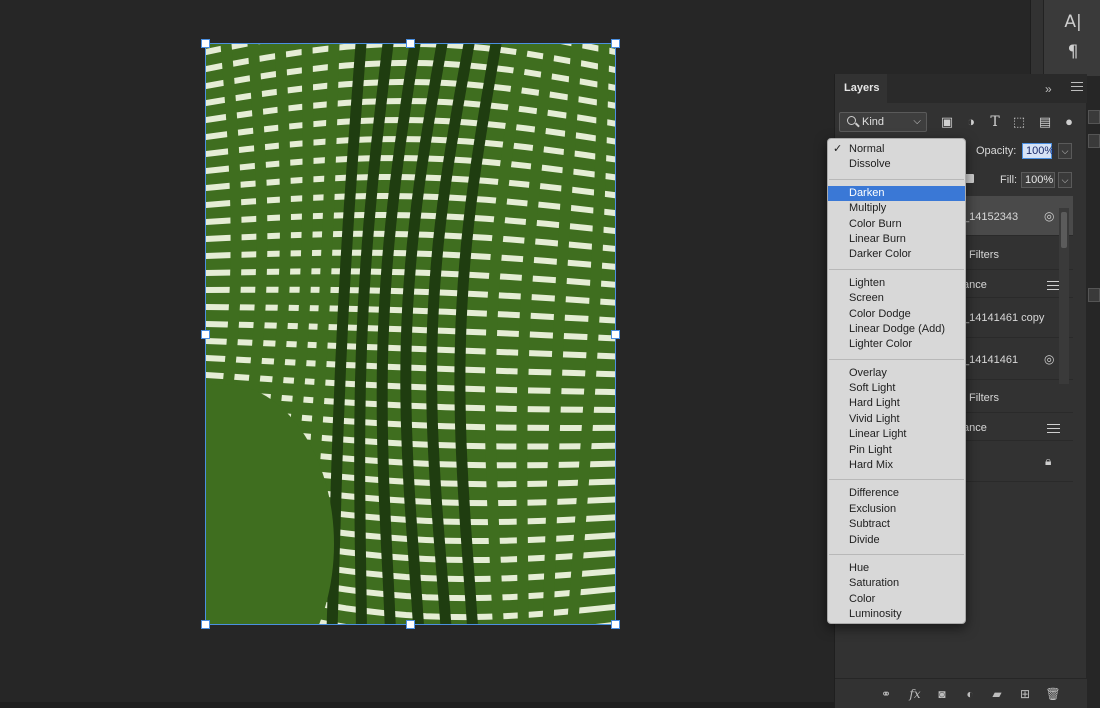 The height and width of the screenshot is (708, 1100). I want to click on blend-mode-label: Divide, so click(864, 539).